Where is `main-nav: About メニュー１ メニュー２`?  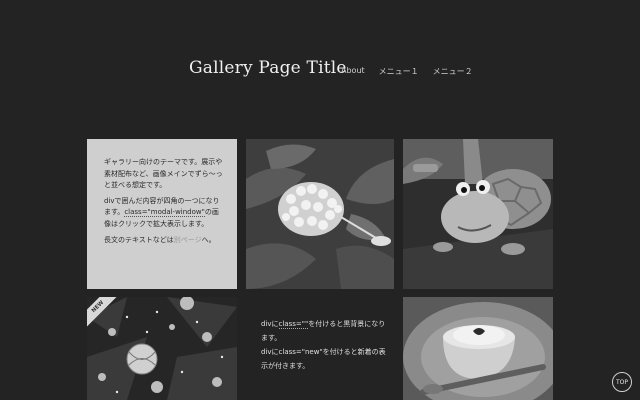 main-nav: About メニュー１ メニュー２ is located at coordinates (407, 71).